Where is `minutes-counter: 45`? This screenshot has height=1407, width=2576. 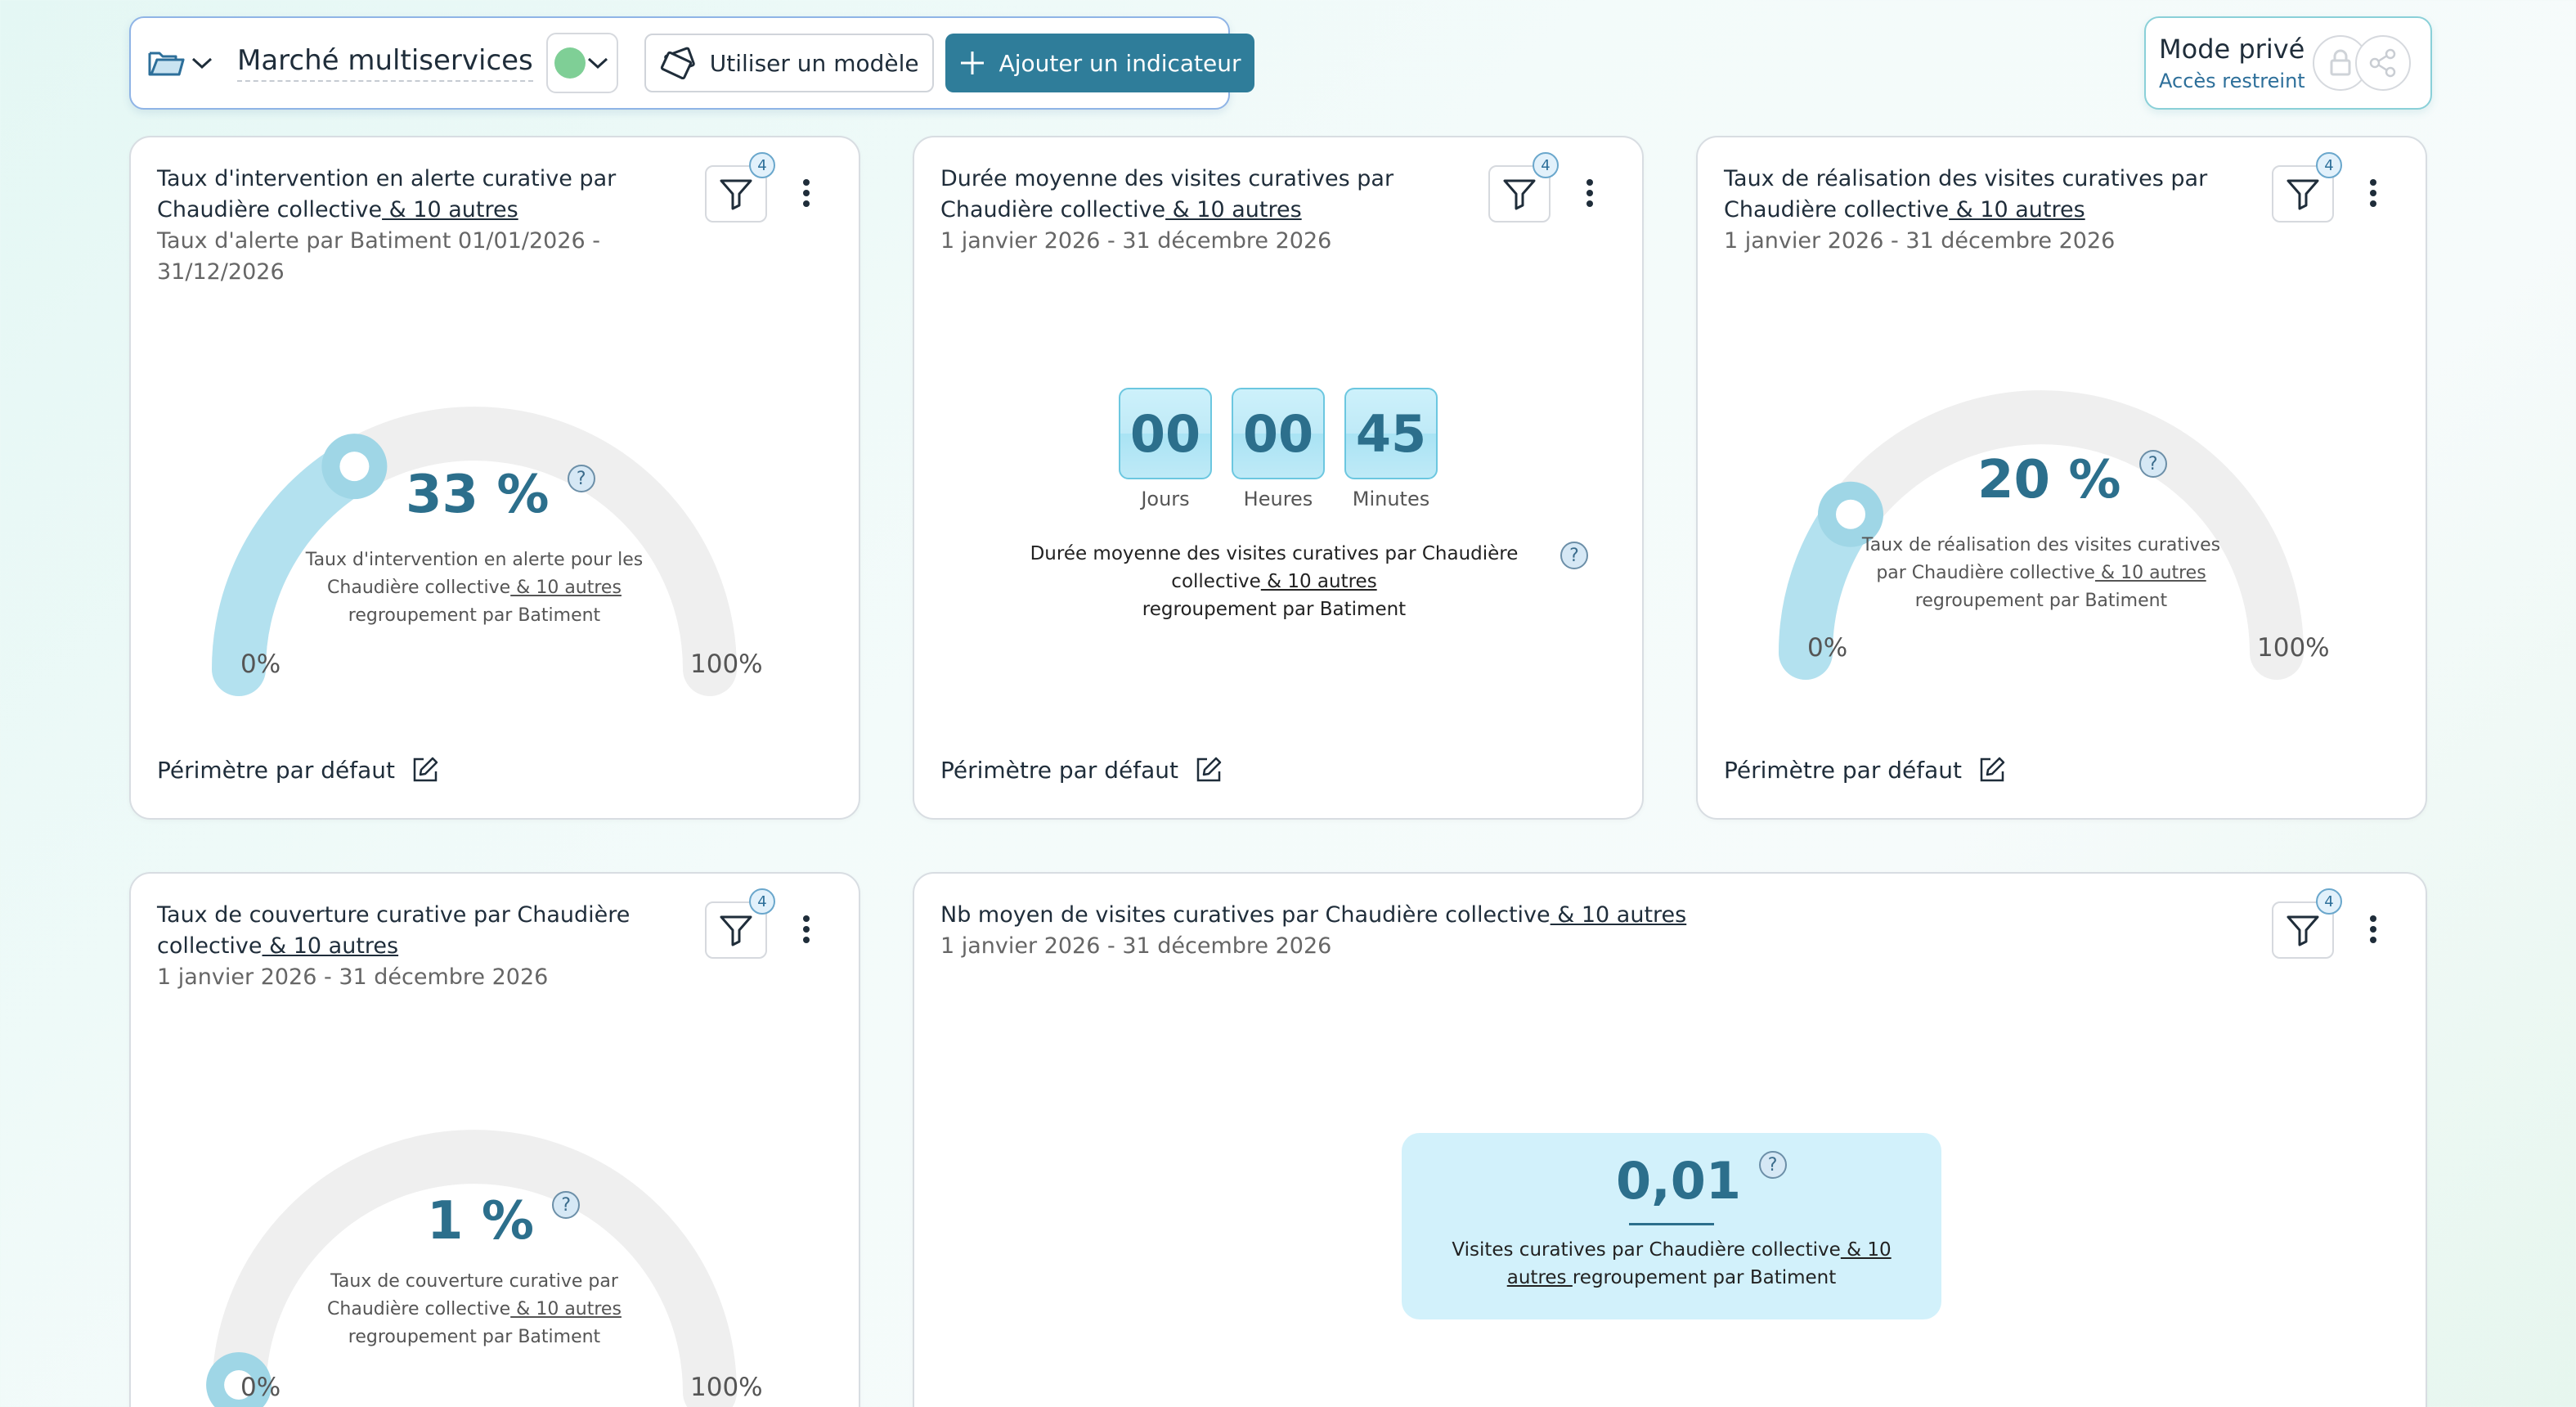 minutes-counter: 45 is located at coordinates (1391, 433).